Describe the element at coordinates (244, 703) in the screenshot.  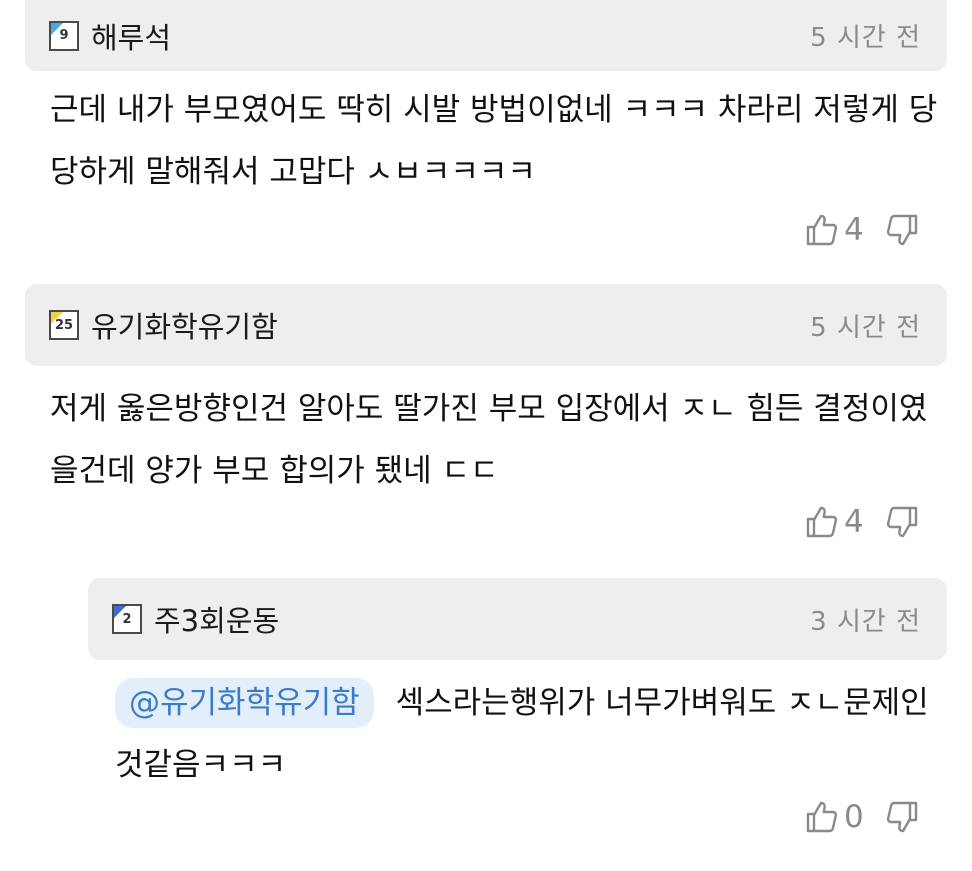
I see `mention-tag: @유기화학유기함` at that location.